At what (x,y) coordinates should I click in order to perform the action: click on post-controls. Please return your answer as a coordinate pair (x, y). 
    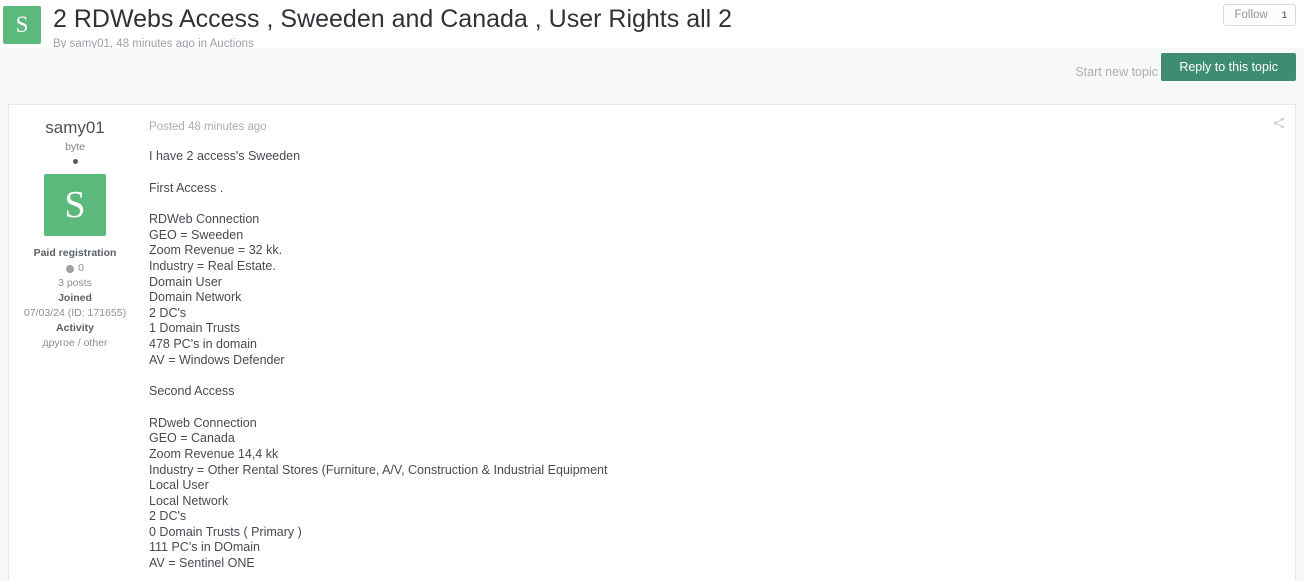
    Looking at the image, I should click on (1262, 123).